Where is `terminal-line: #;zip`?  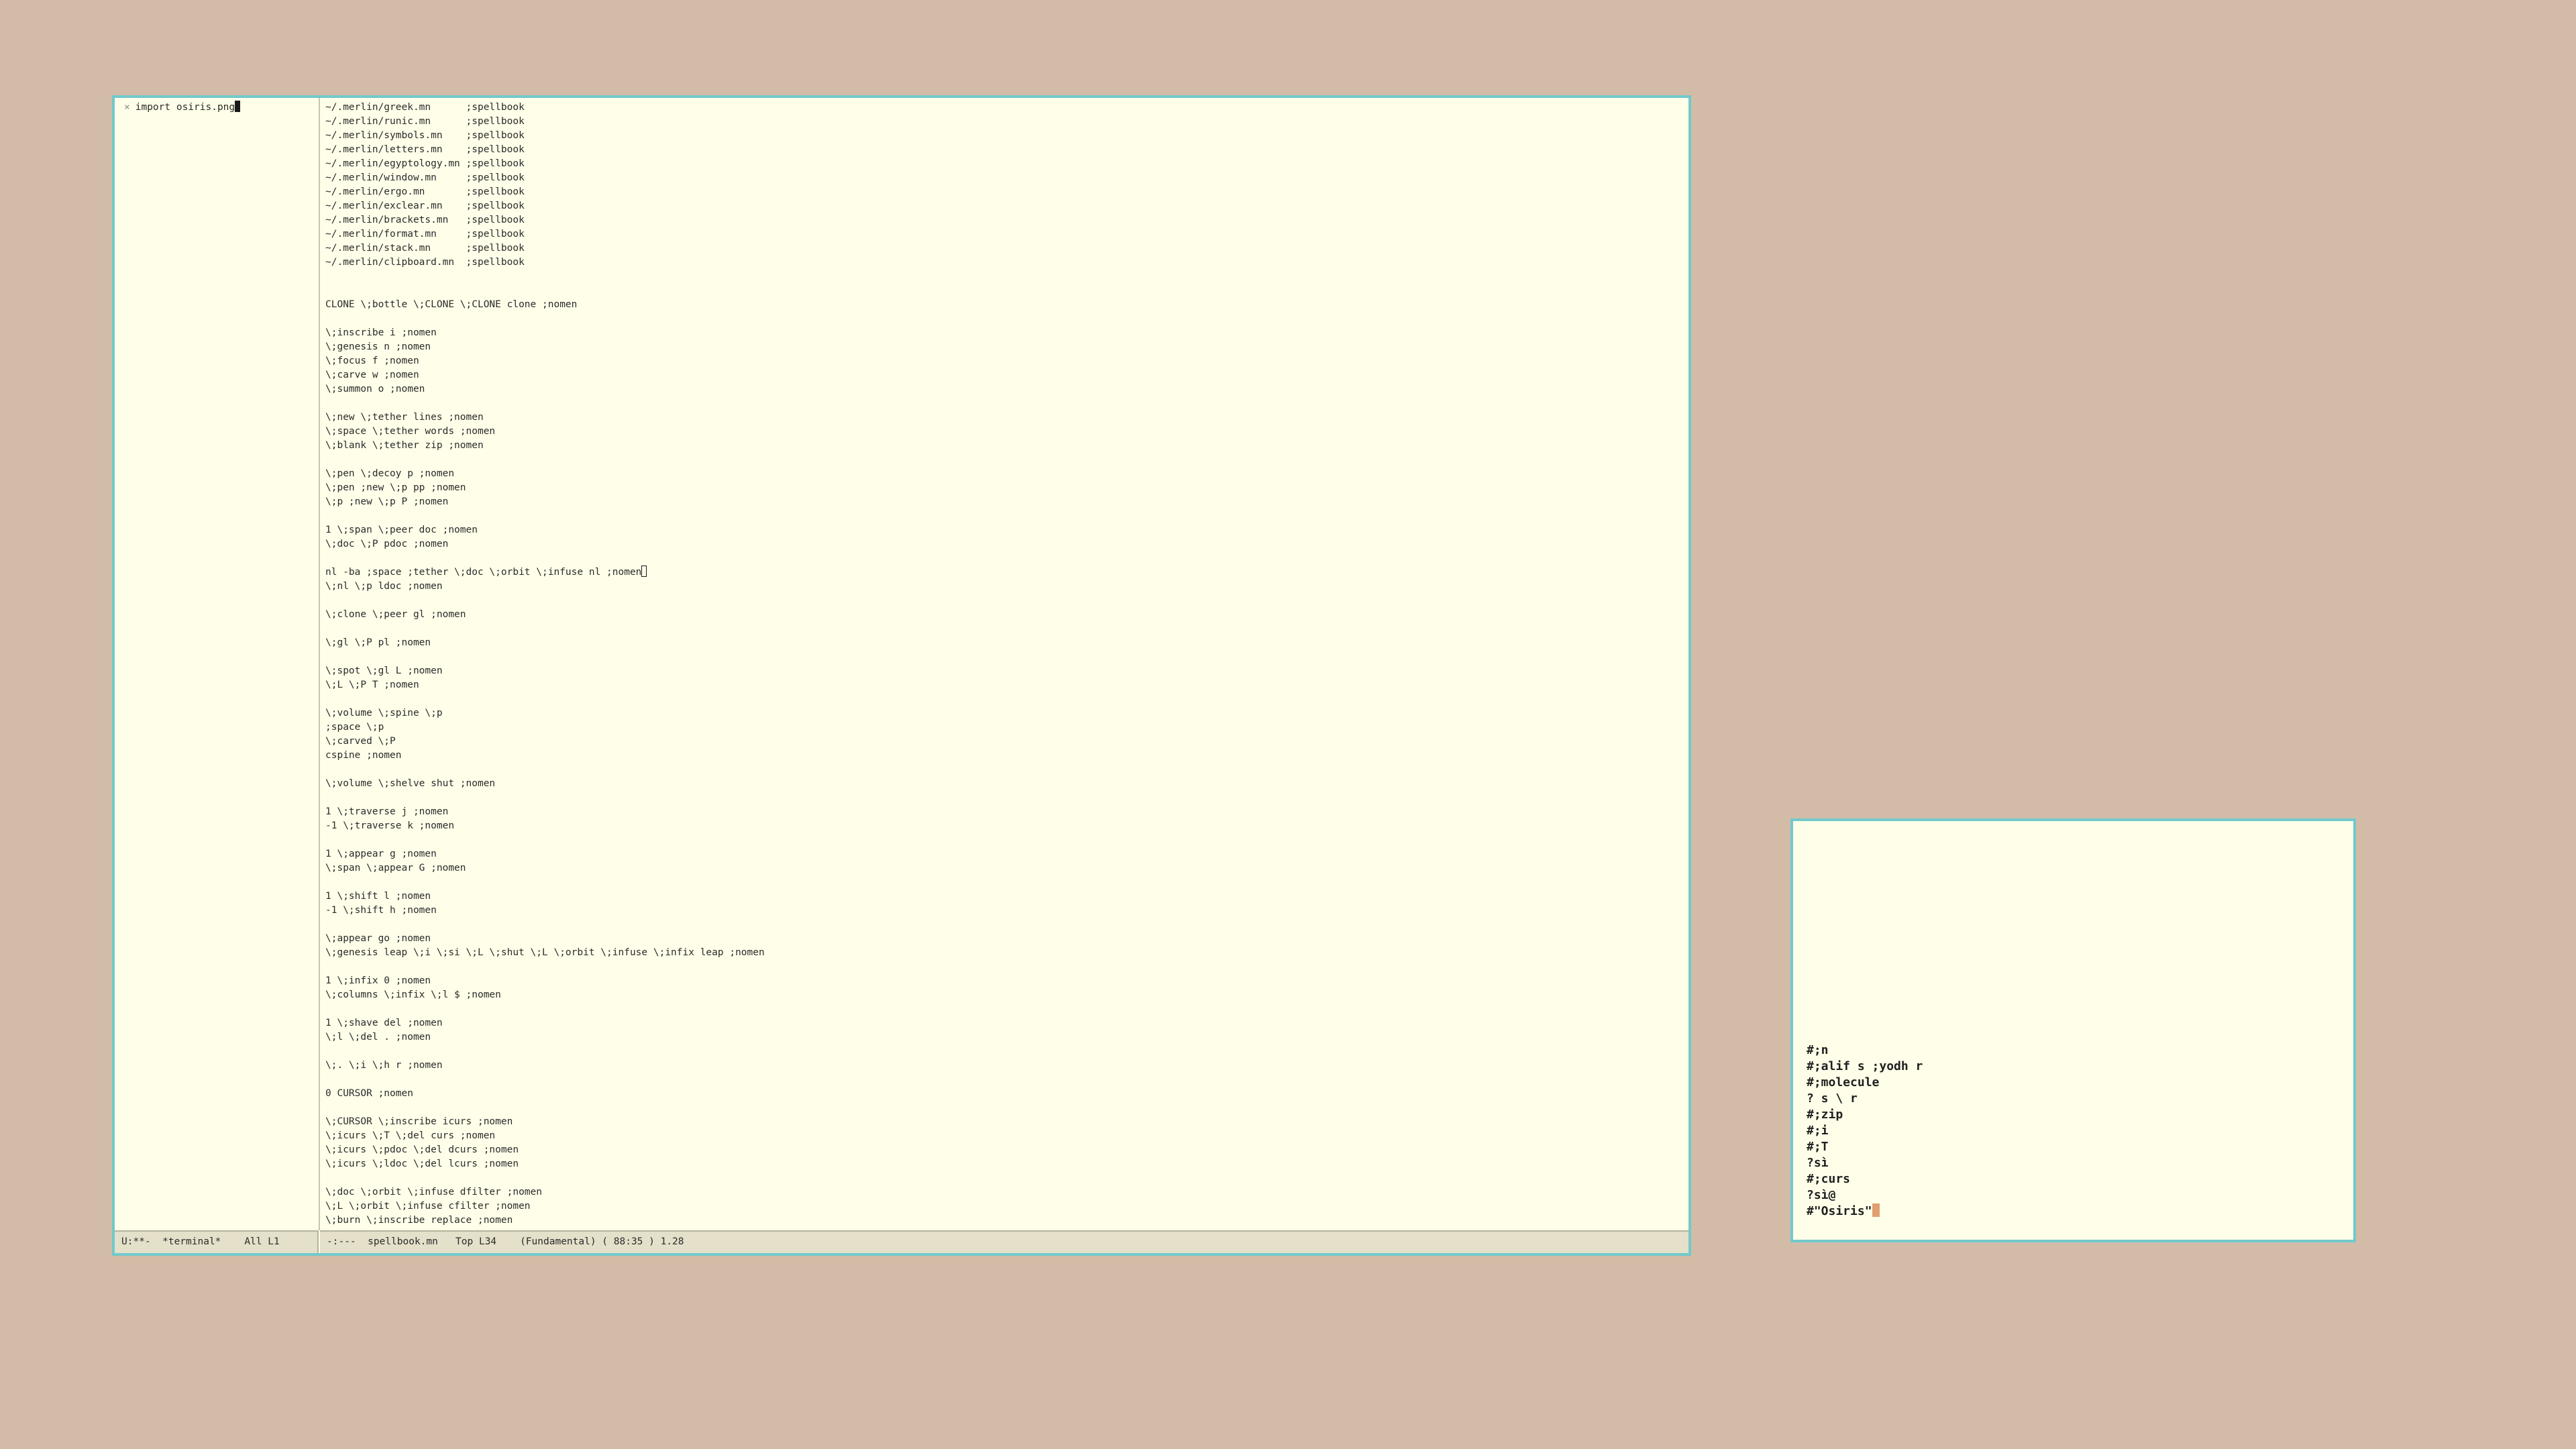
terminal-line: #;zip is located at coordinates (1865, 1115).